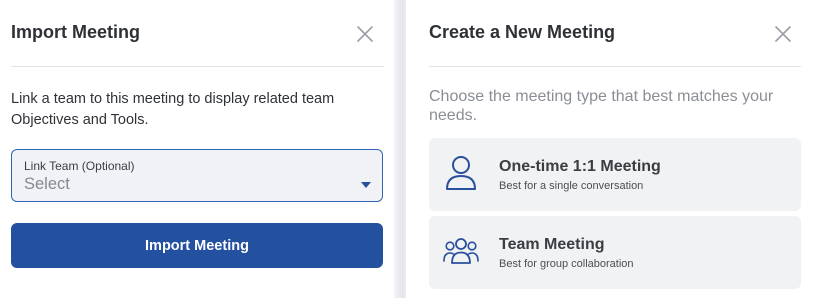 This screenshot has height=298, width=821. Describe the element at coordinates (197, 66) in the screenshot. I see `import-divider` at that location.